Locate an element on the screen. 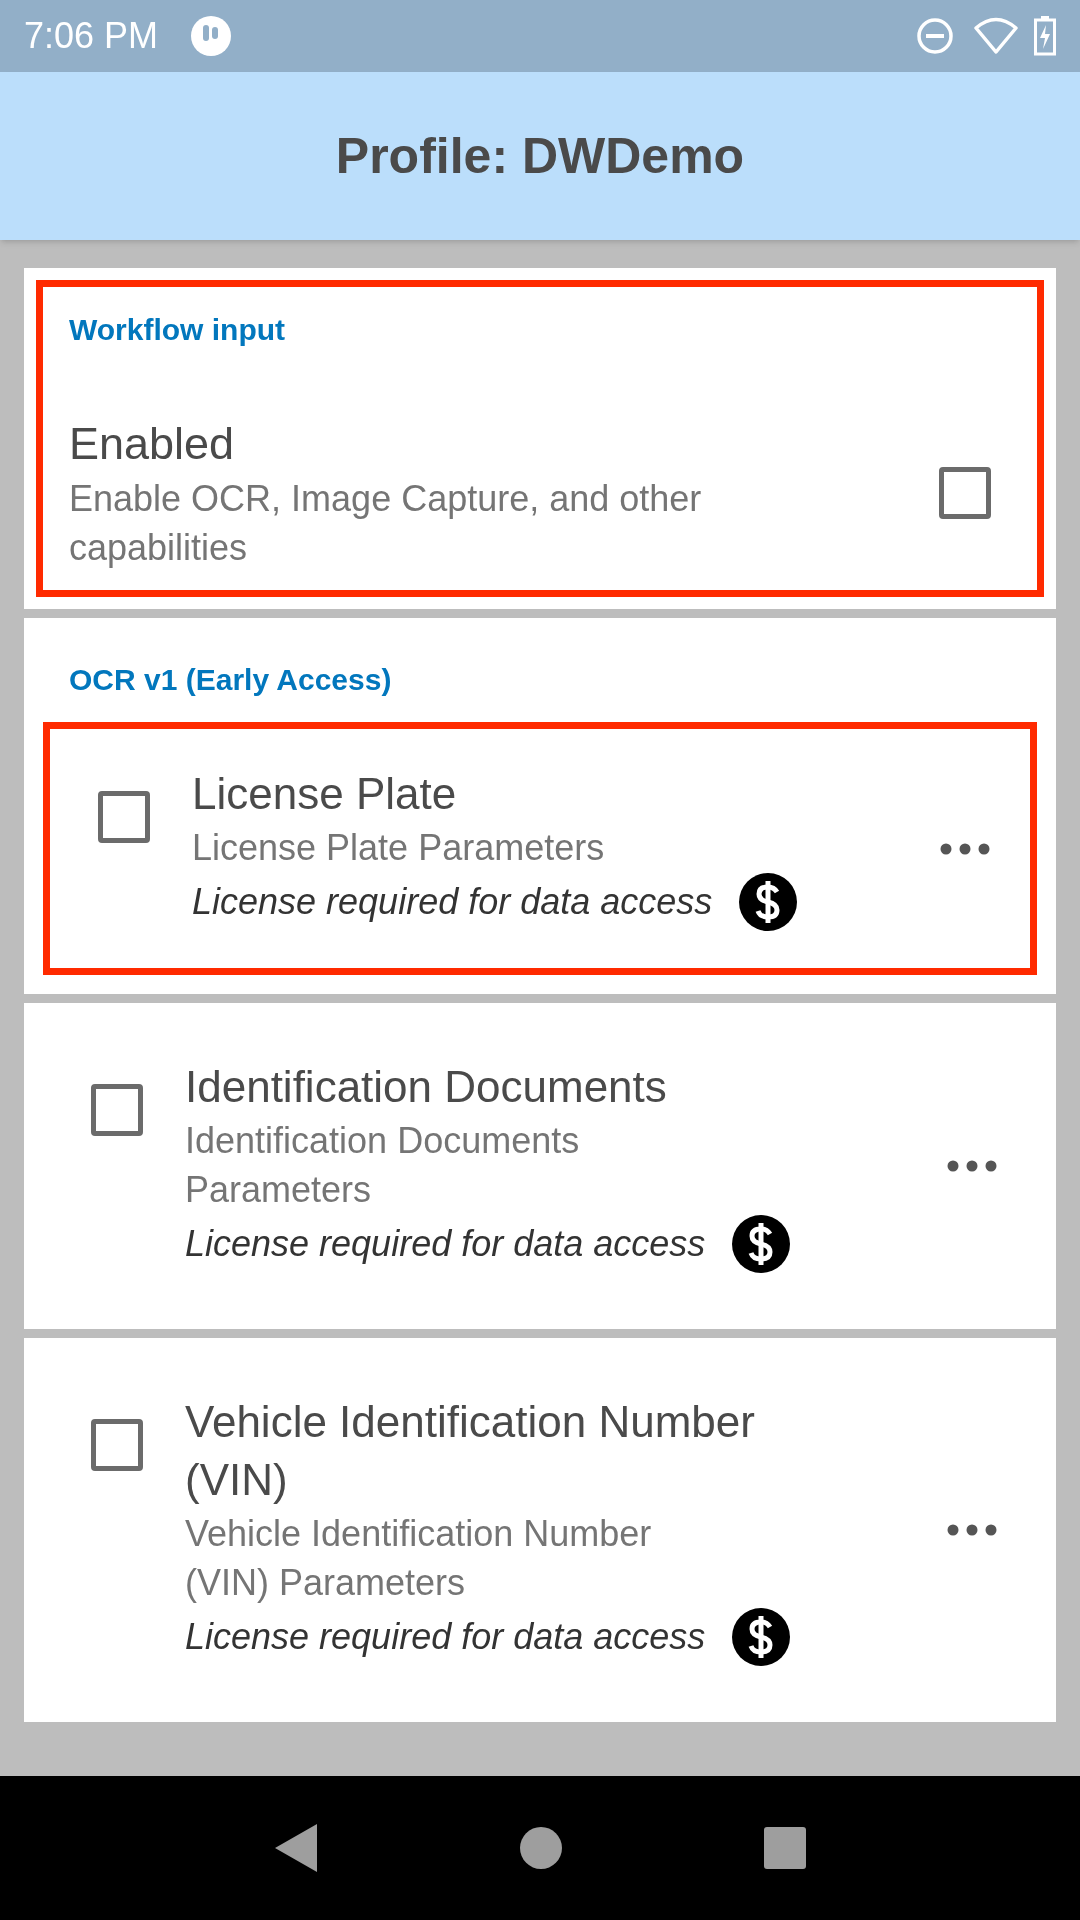  feature-title: License Plate is located at coordinates (325, 794).